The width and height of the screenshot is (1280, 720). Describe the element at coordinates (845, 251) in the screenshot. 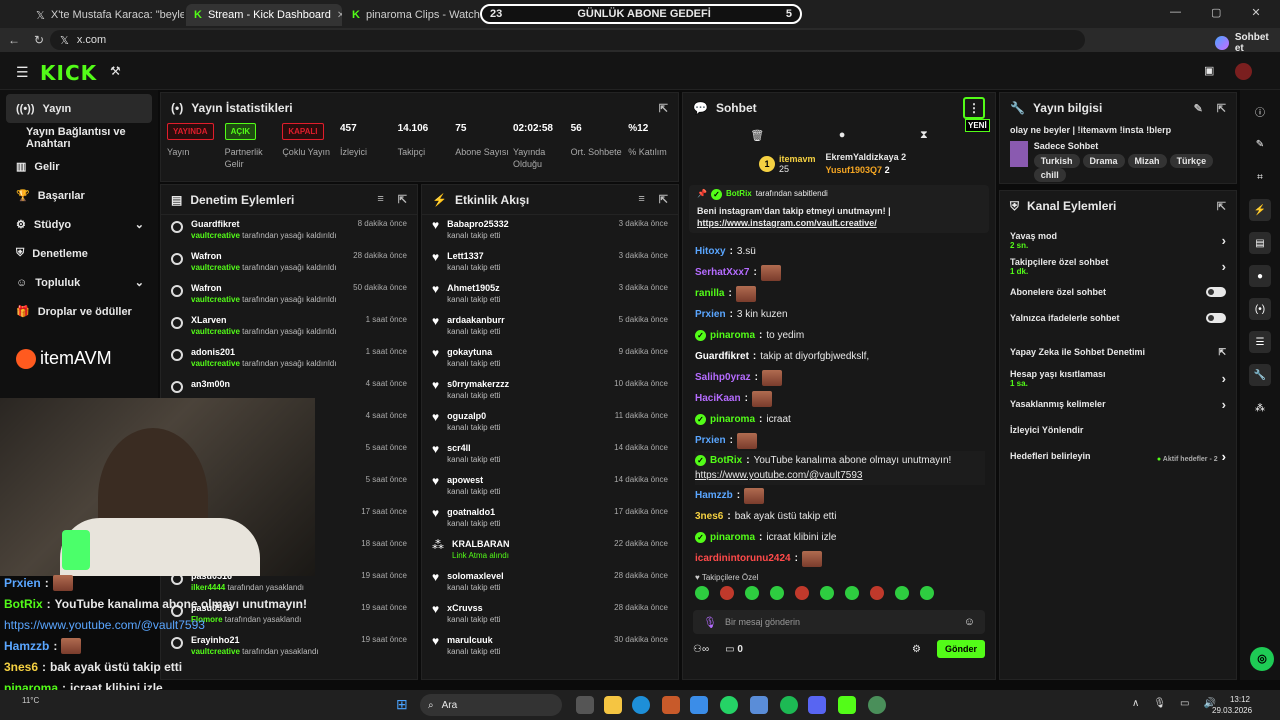

I see `chat-message: Hitoxy:3.sü` at that location.